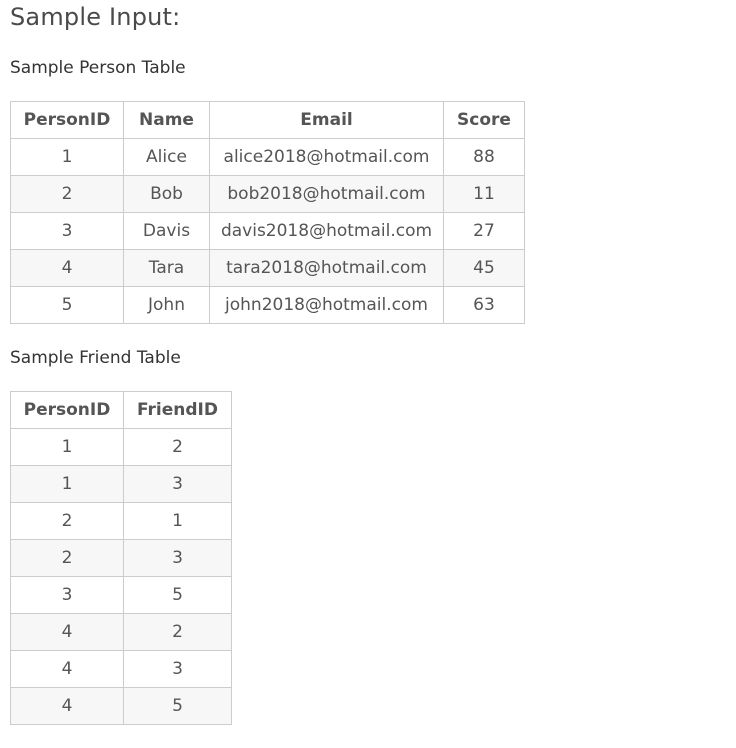 The width and height of the screenshot is (736, 748). I want to click on table-row: 2 1, so click(121, 521).